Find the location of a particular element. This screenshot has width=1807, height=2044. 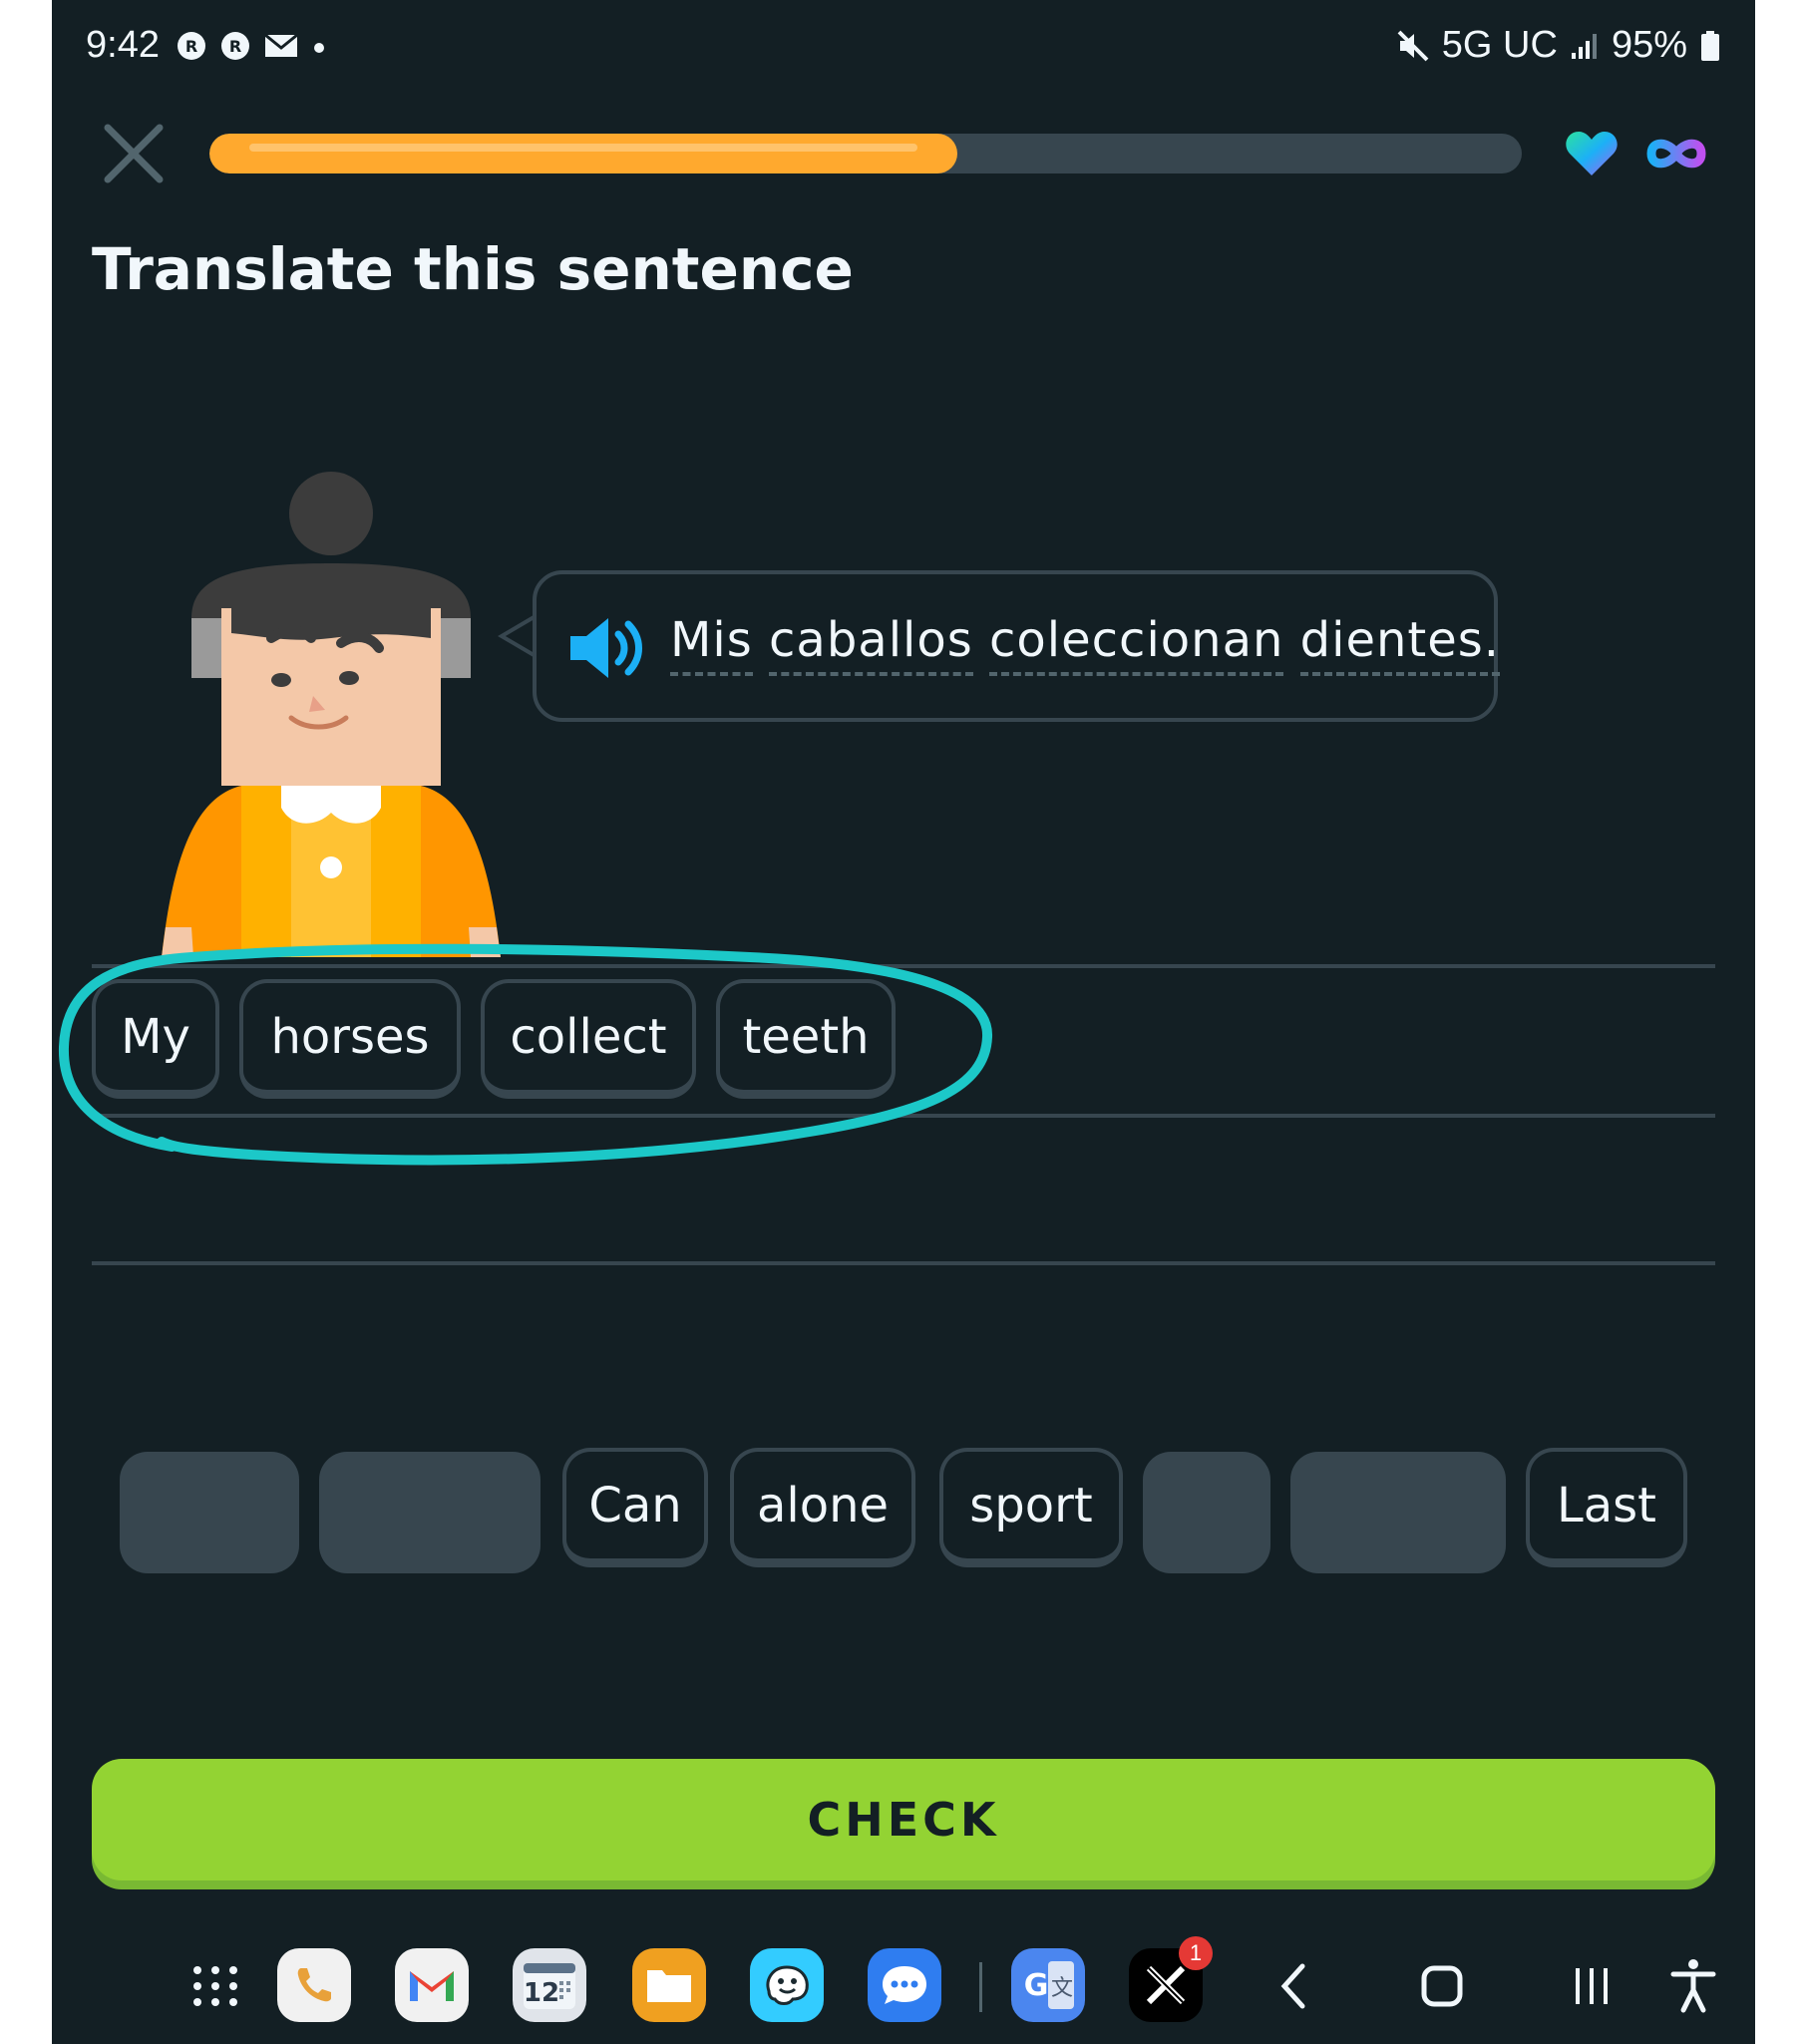

google-translate-icon: G文 is located at coordinates (1048, 1985).